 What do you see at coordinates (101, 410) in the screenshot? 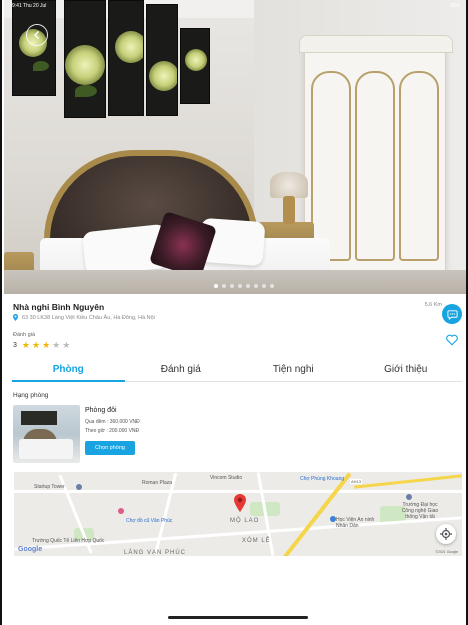
I see `room-name: Phòng đôi` at bounding box center [101, 410].